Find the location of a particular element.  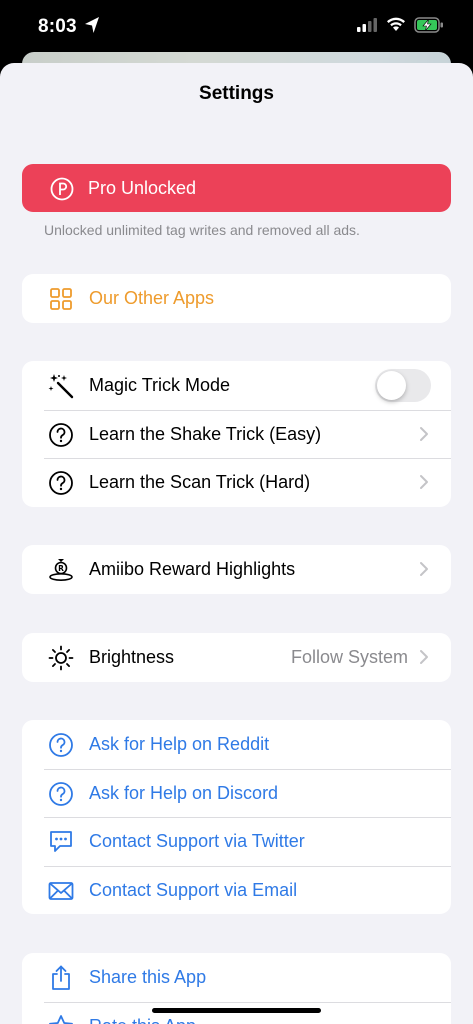

magic-trick-mode-toggle is located at coordinates (403, 385).